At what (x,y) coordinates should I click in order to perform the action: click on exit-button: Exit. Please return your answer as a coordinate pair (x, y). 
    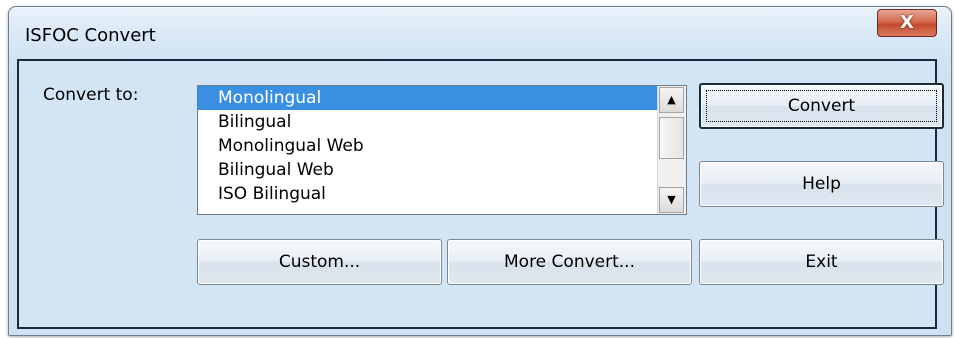
    Looking at the image, I should click on (821, 262).